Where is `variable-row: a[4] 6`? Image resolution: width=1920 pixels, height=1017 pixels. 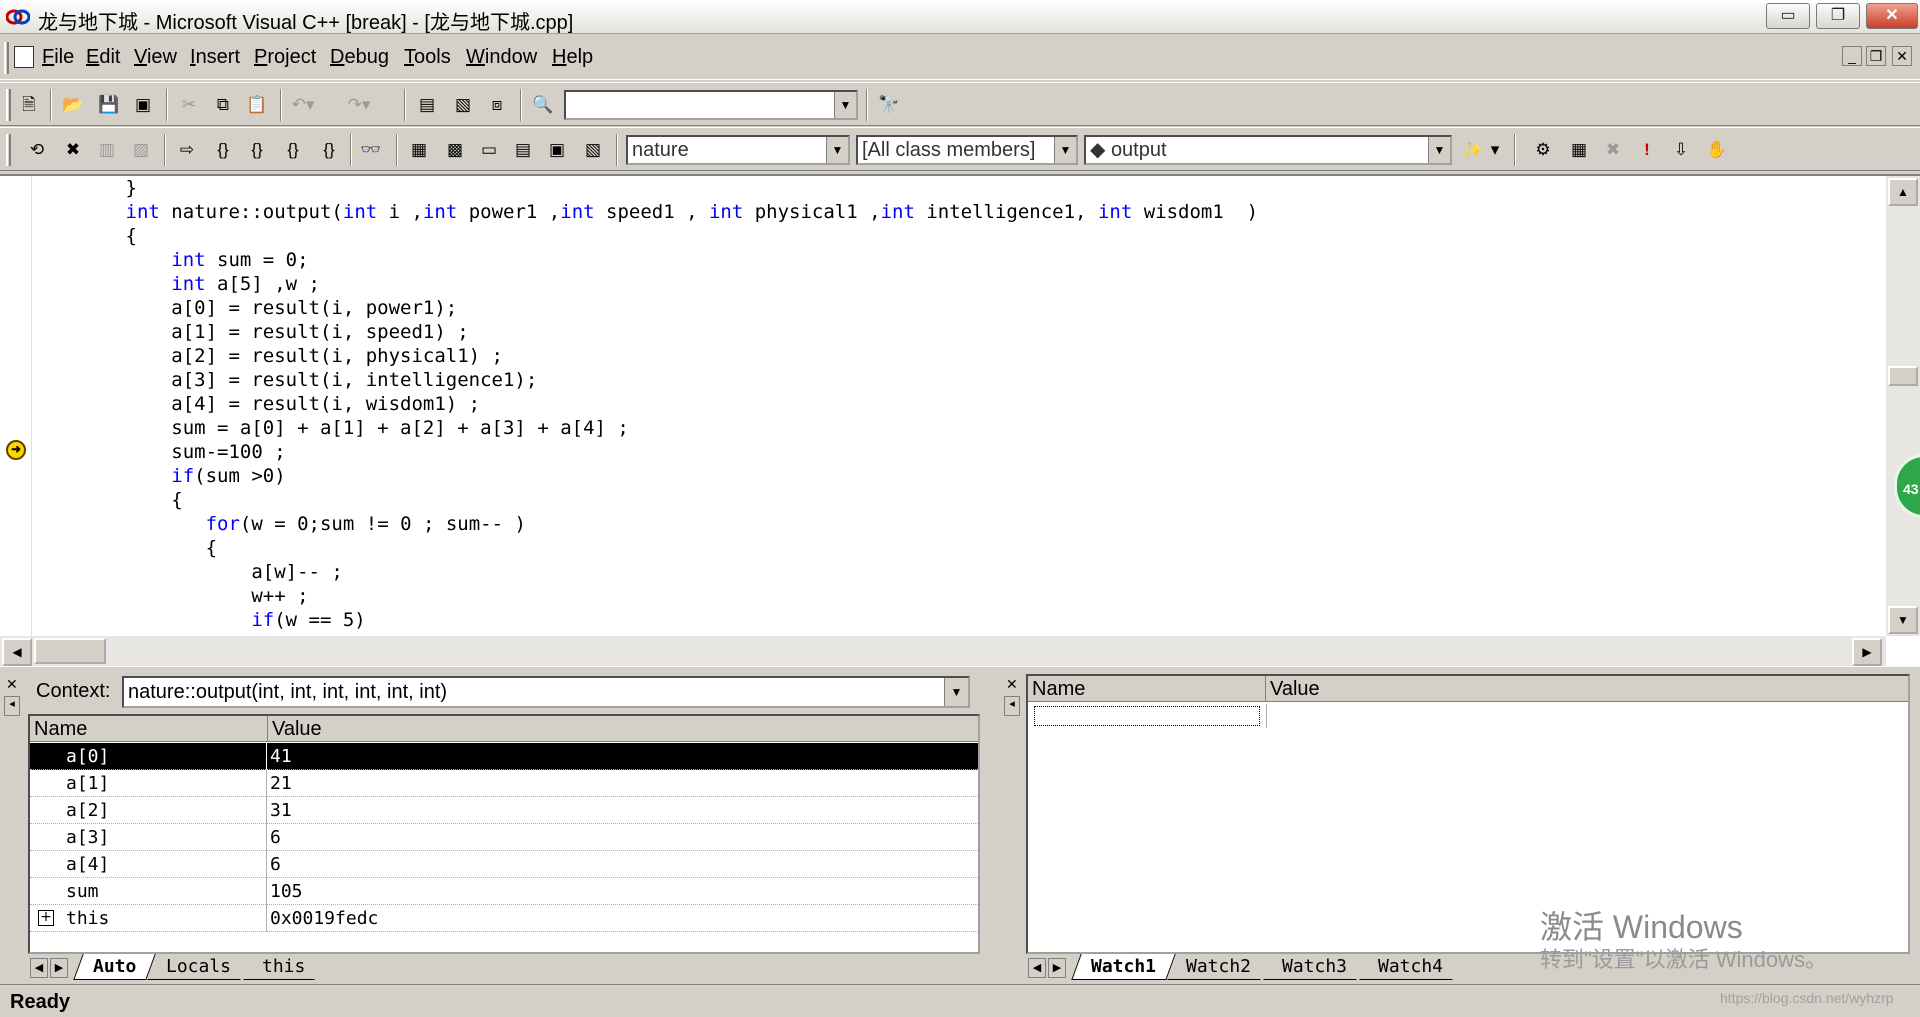
variable-row: a[4] 6 is located at coordinates (504, 864).